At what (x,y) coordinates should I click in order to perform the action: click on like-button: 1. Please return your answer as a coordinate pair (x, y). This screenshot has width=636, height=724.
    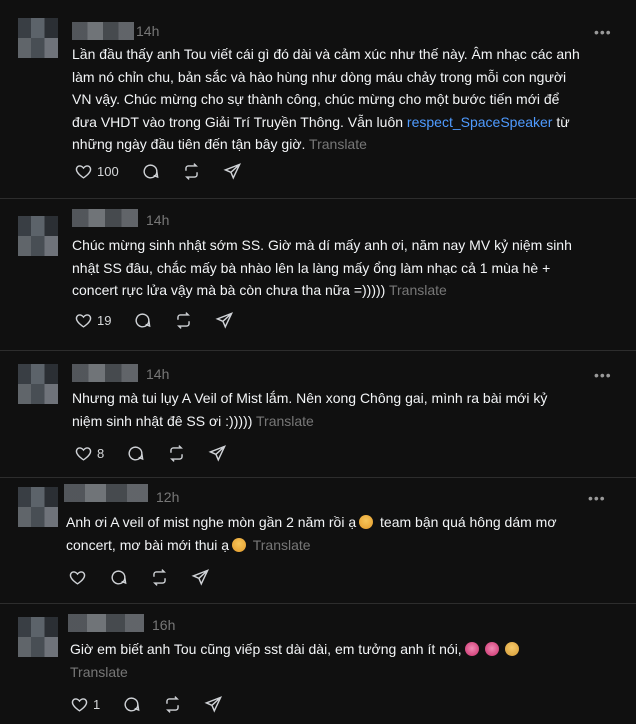
    Looking at the image, I should click on (85, 704).